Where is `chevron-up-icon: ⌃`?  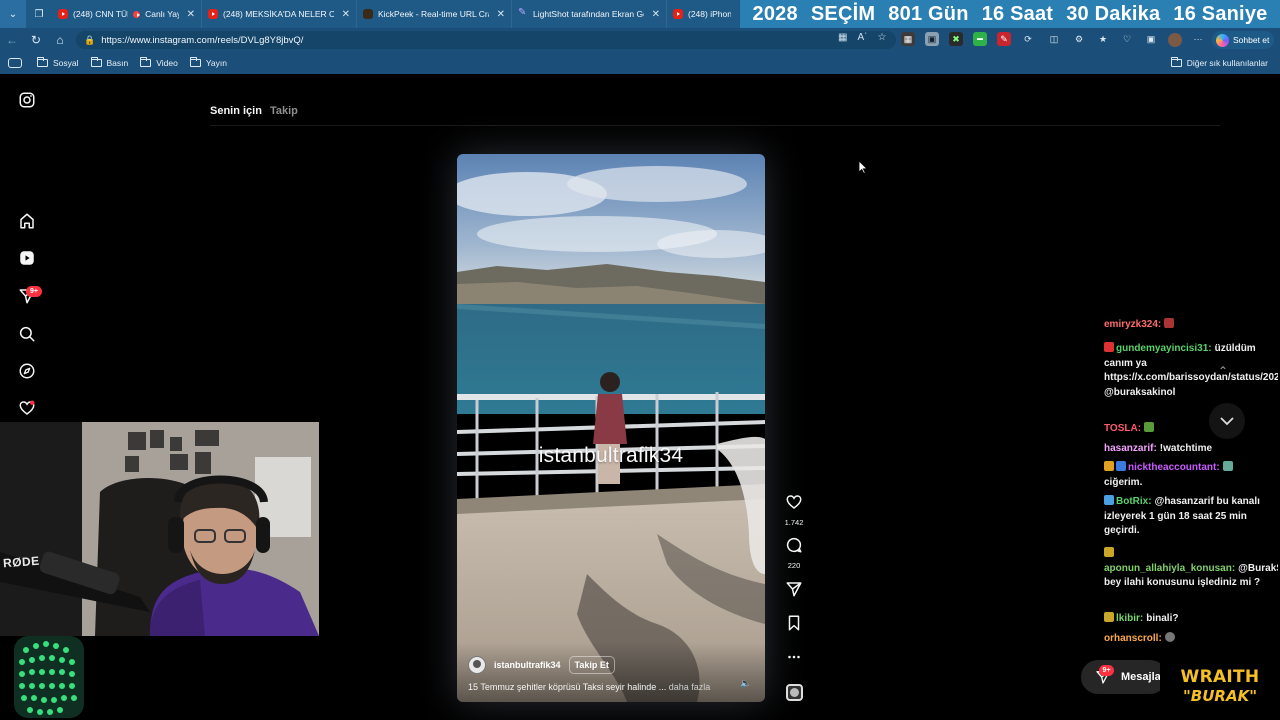
chevron-up-icon: ⌃ is located at coordinates (1223, 371).